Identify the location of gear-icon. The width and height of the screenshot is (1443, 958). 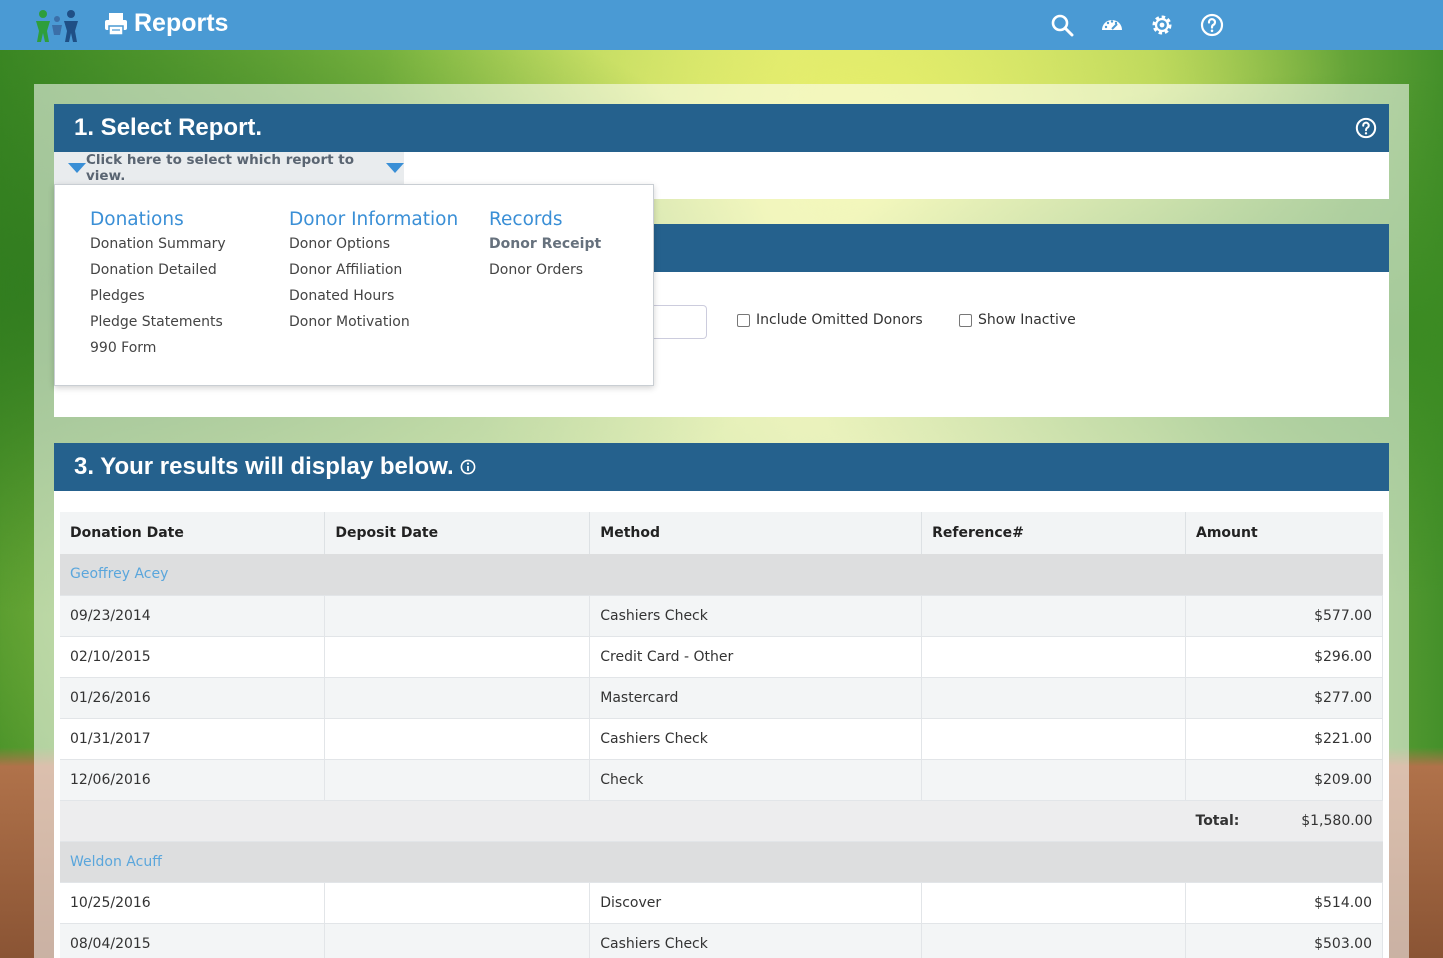
(1162, 25).